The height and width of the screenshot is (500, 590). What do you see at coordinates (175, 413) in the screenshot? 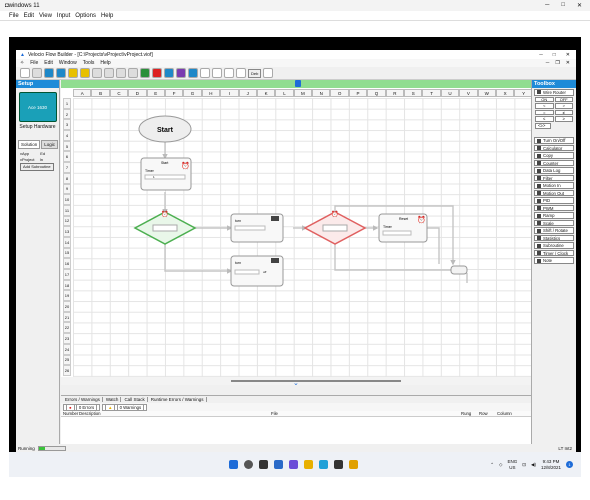
I see `col-description: Description` at bounding box center [175, 413].